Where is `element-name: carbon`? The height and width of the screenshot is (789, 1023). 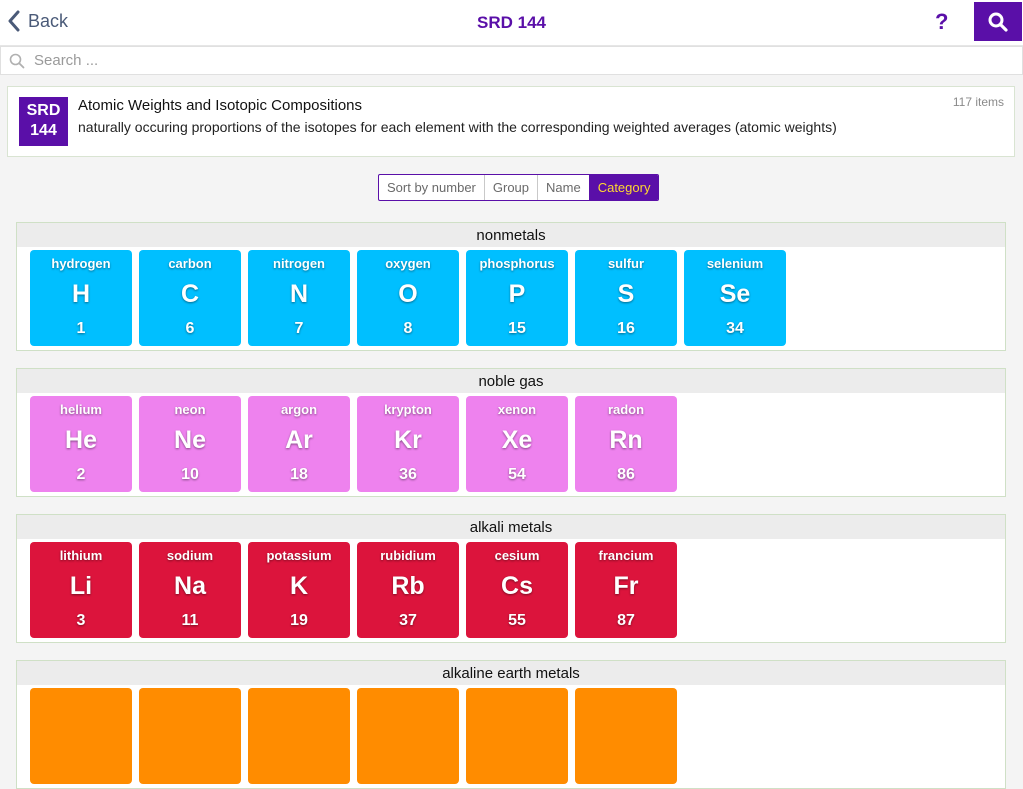 element-name: carbon is located at coordinates (190, 263).